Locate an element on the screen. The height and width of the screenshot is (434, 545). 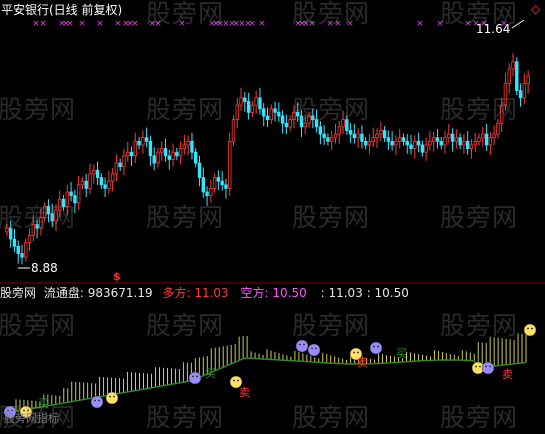
dollar-marker: $ is located at coordinates (117, 276).